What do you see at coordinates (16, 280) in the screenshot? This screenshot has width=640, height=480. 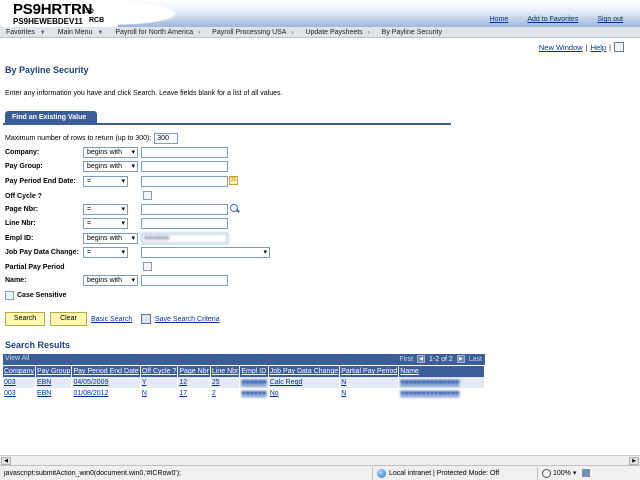 I see `field-label: Name:` at bounding box center [16, 280].